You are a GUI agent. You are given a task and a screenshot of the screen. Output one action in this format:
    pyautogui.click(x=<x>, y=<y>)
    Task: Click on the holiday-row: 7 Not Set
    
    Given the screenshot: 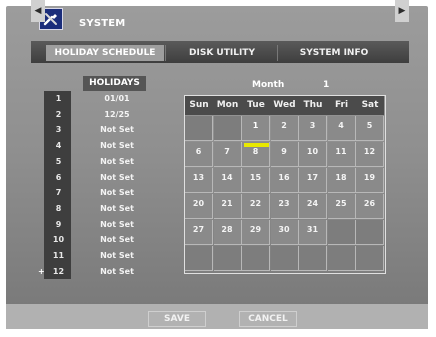 What is the action you would take?
    pyautogui.click(x=100, y=192)
    